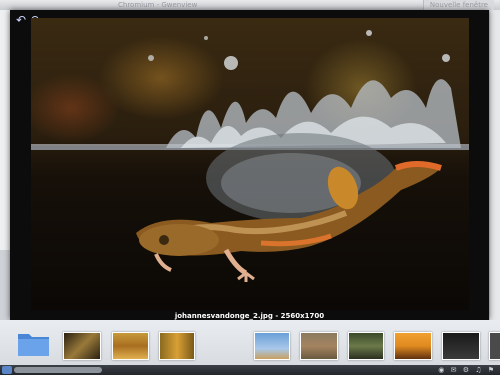  I want to click on folder-icon, so click(33, 343).